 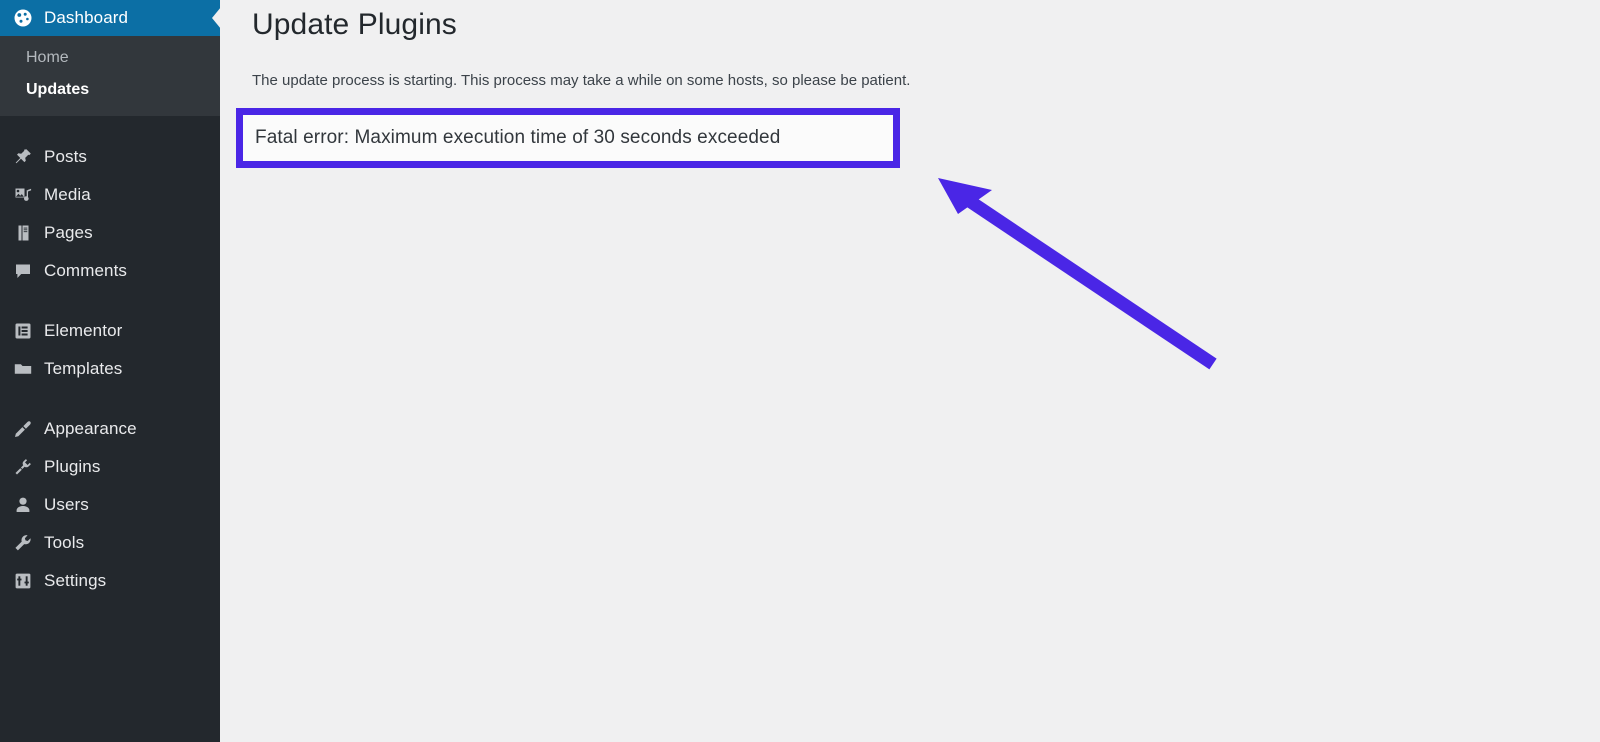 I want to click on comments-icon, so click(x=23, y=271).